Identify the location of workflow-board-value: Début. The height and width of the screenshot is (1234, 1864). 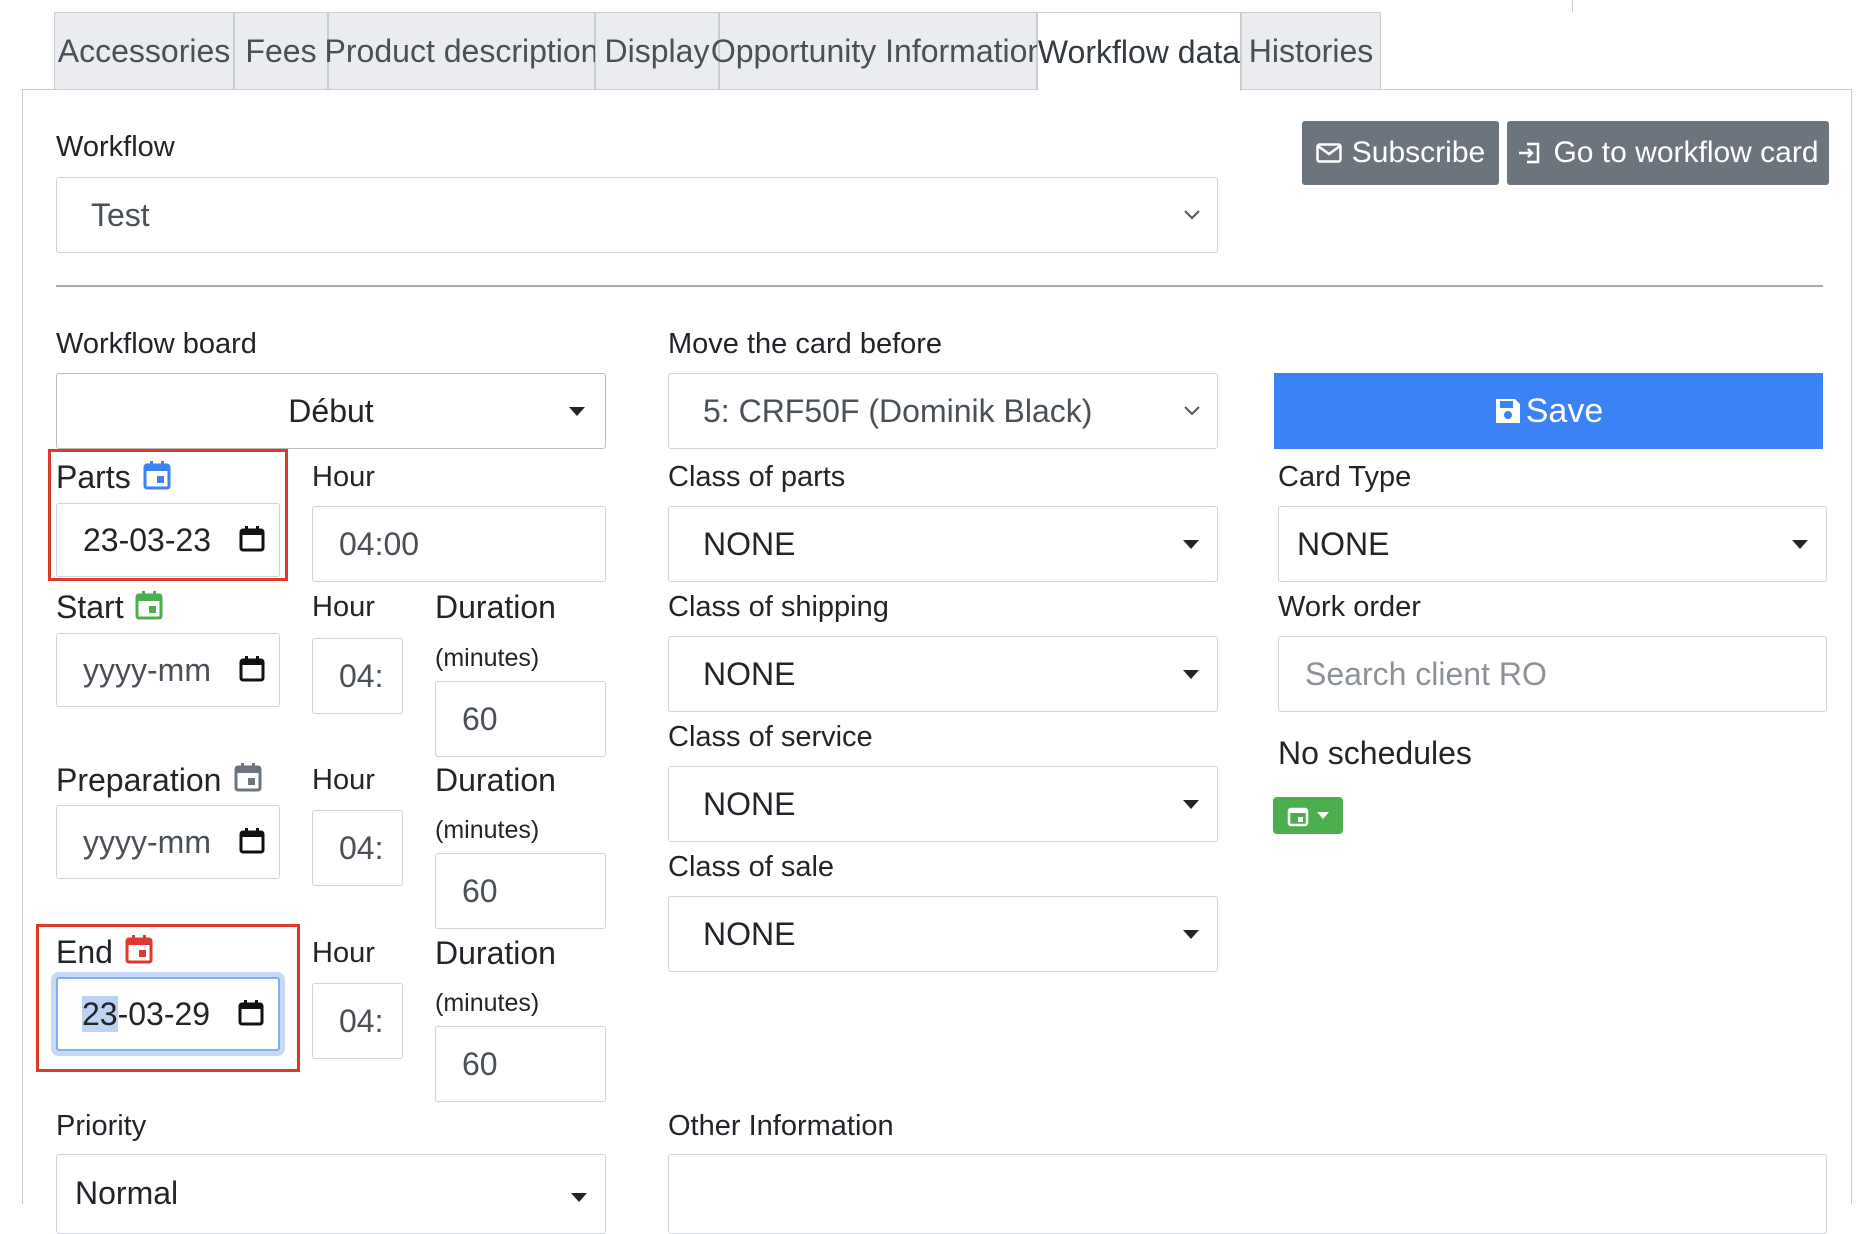
(331, 410).